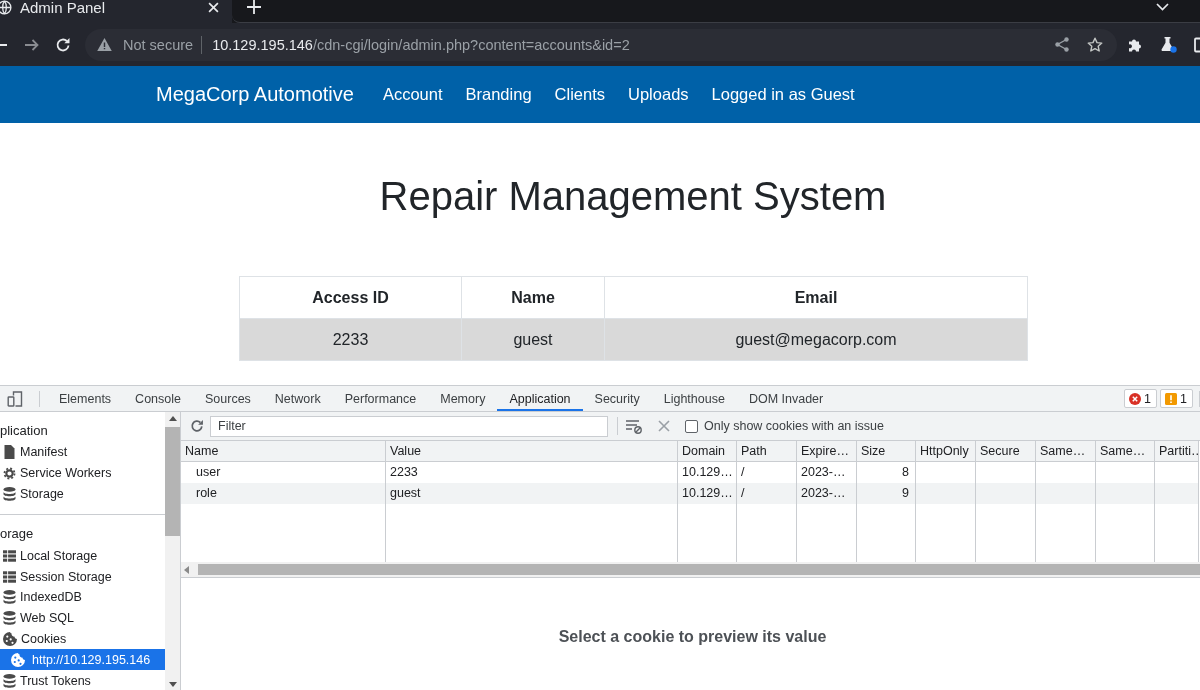 This screenshot has width=1200, height=690. I want to click on sidebar-item: Web SQL, so click(82, 618).